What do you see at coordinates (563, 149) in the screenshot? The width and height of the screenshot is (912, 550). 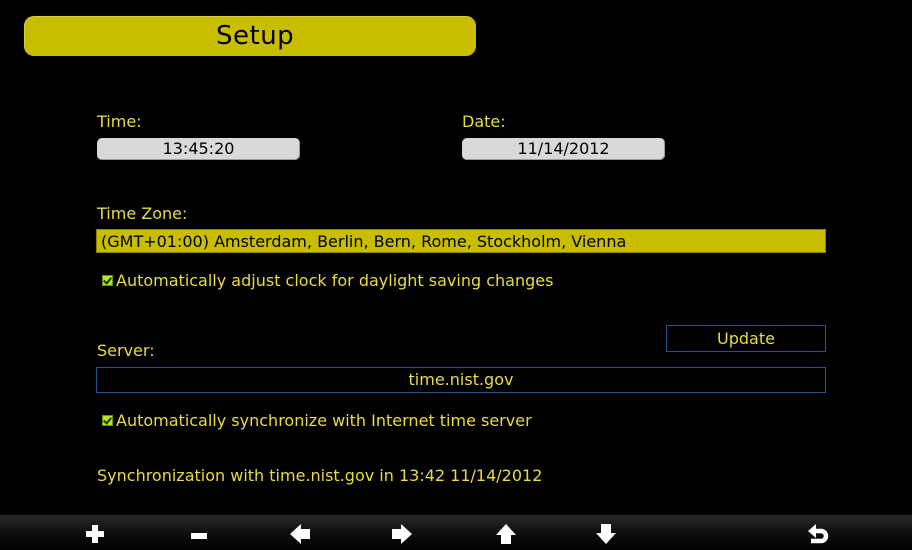 I see `date-field: 11/14/2012` at bounding box center [563, 149].